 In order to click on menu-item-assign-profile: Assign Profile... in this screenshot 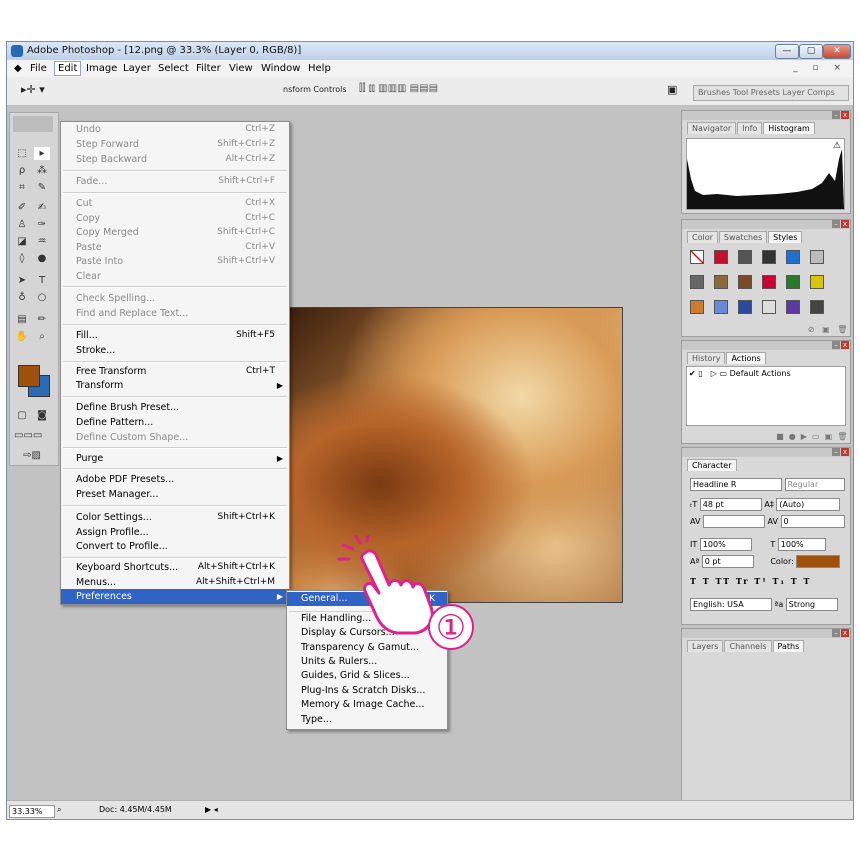, I will do `click(175, 532)`.